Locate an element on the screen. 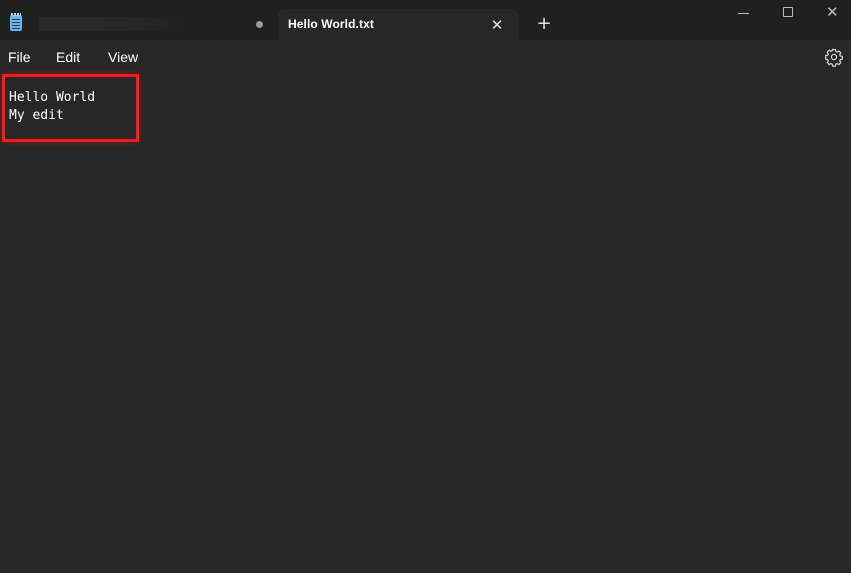  minimize-button is located at coordinates (743, 14).